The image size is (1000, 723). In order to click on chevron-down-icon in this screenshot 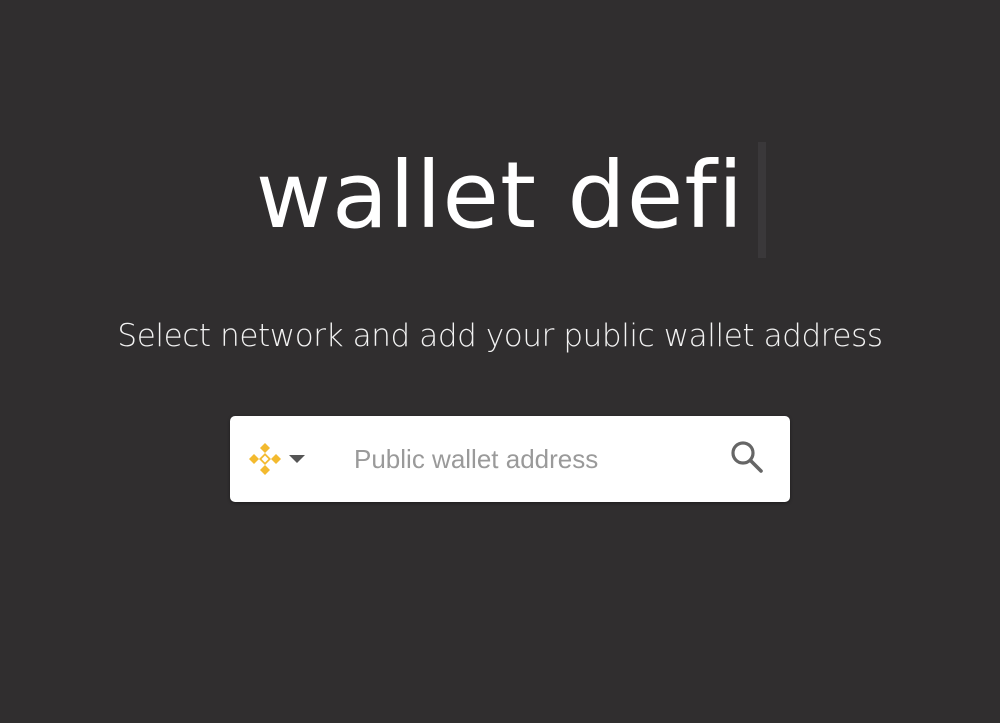, I will do `click(297, 459)`.